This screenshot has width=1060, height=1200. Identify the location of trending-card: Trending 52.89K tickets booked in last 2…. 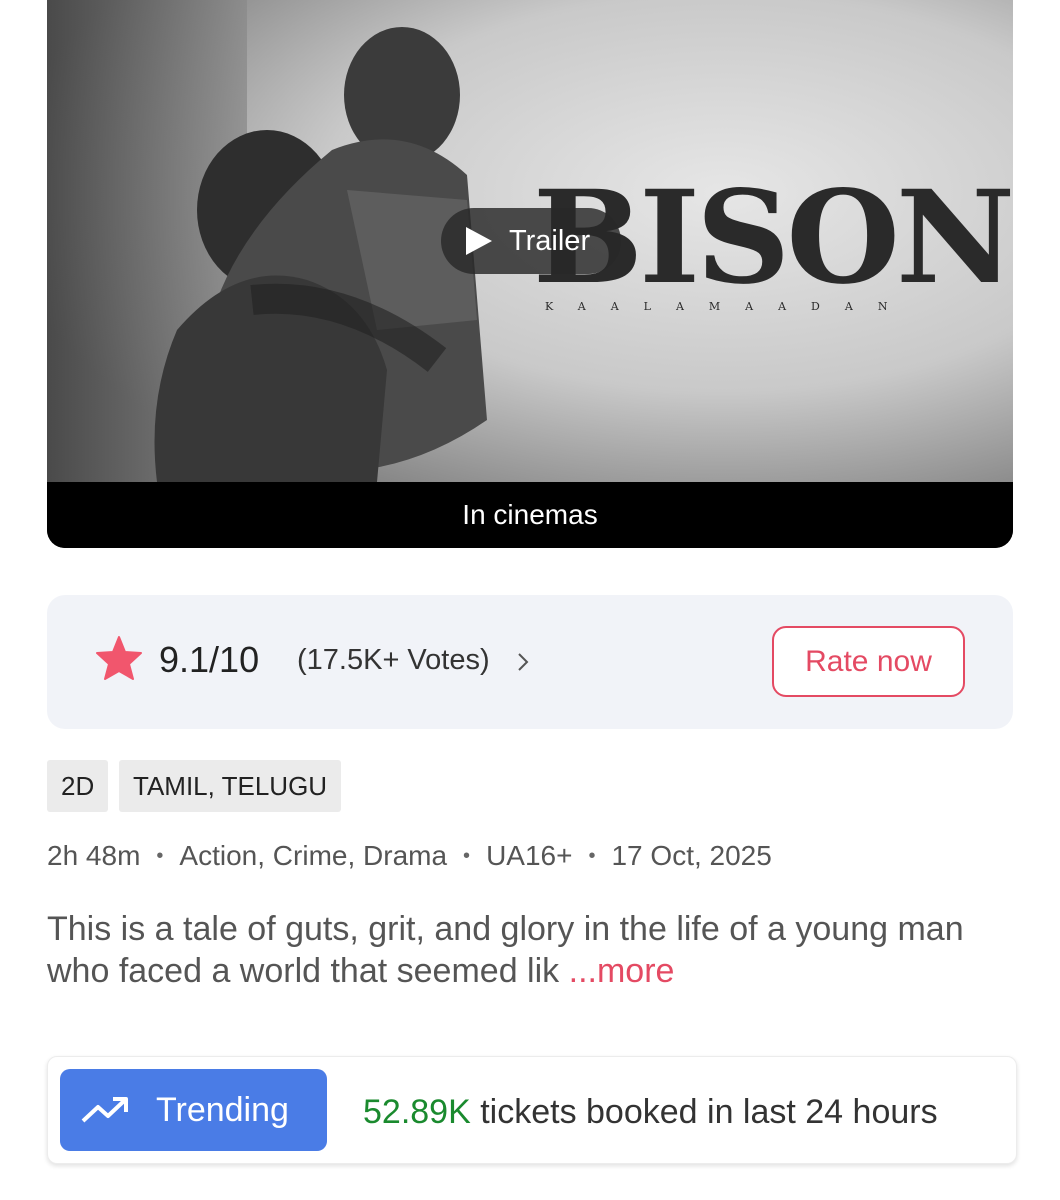
(532, 1110).